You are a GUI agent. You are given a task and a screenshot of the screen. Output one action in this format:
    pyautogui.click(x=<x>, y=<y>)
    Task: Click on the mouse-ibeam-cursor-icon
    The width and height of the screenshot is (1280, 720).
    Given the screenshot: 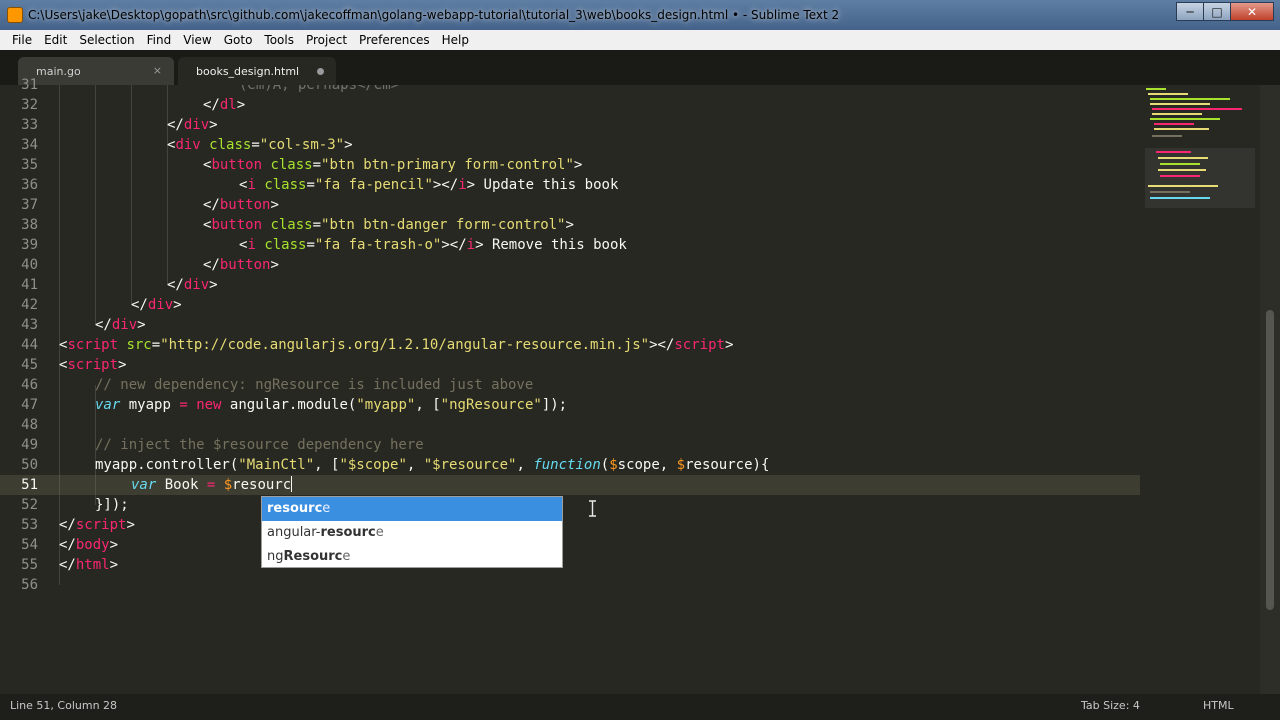 What is the action you would take?
    pyautogui.click(x=592, y=508)
    